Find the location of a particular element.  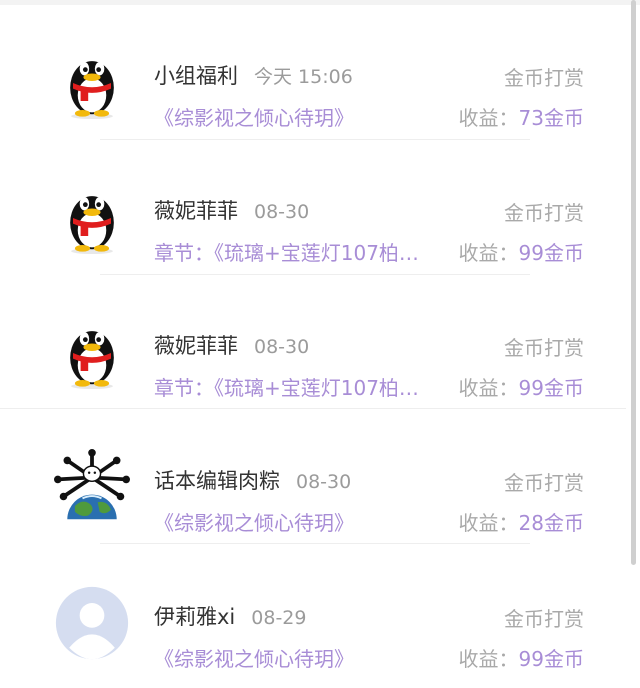

user-name: 话本编辑肉粽 is located at coordinates (217, 481).